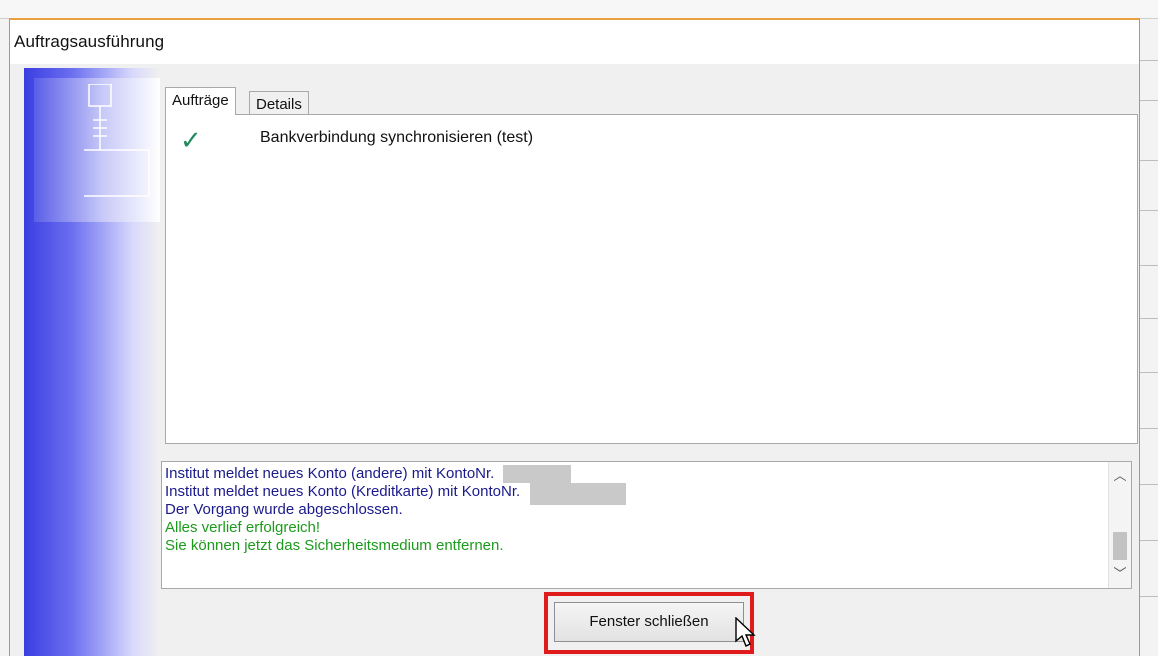  What do you see at coordinates (1120, 574) in the screenshot?
I see `scroll-down-icon: ﹀` at bounding box center [1120, 574].